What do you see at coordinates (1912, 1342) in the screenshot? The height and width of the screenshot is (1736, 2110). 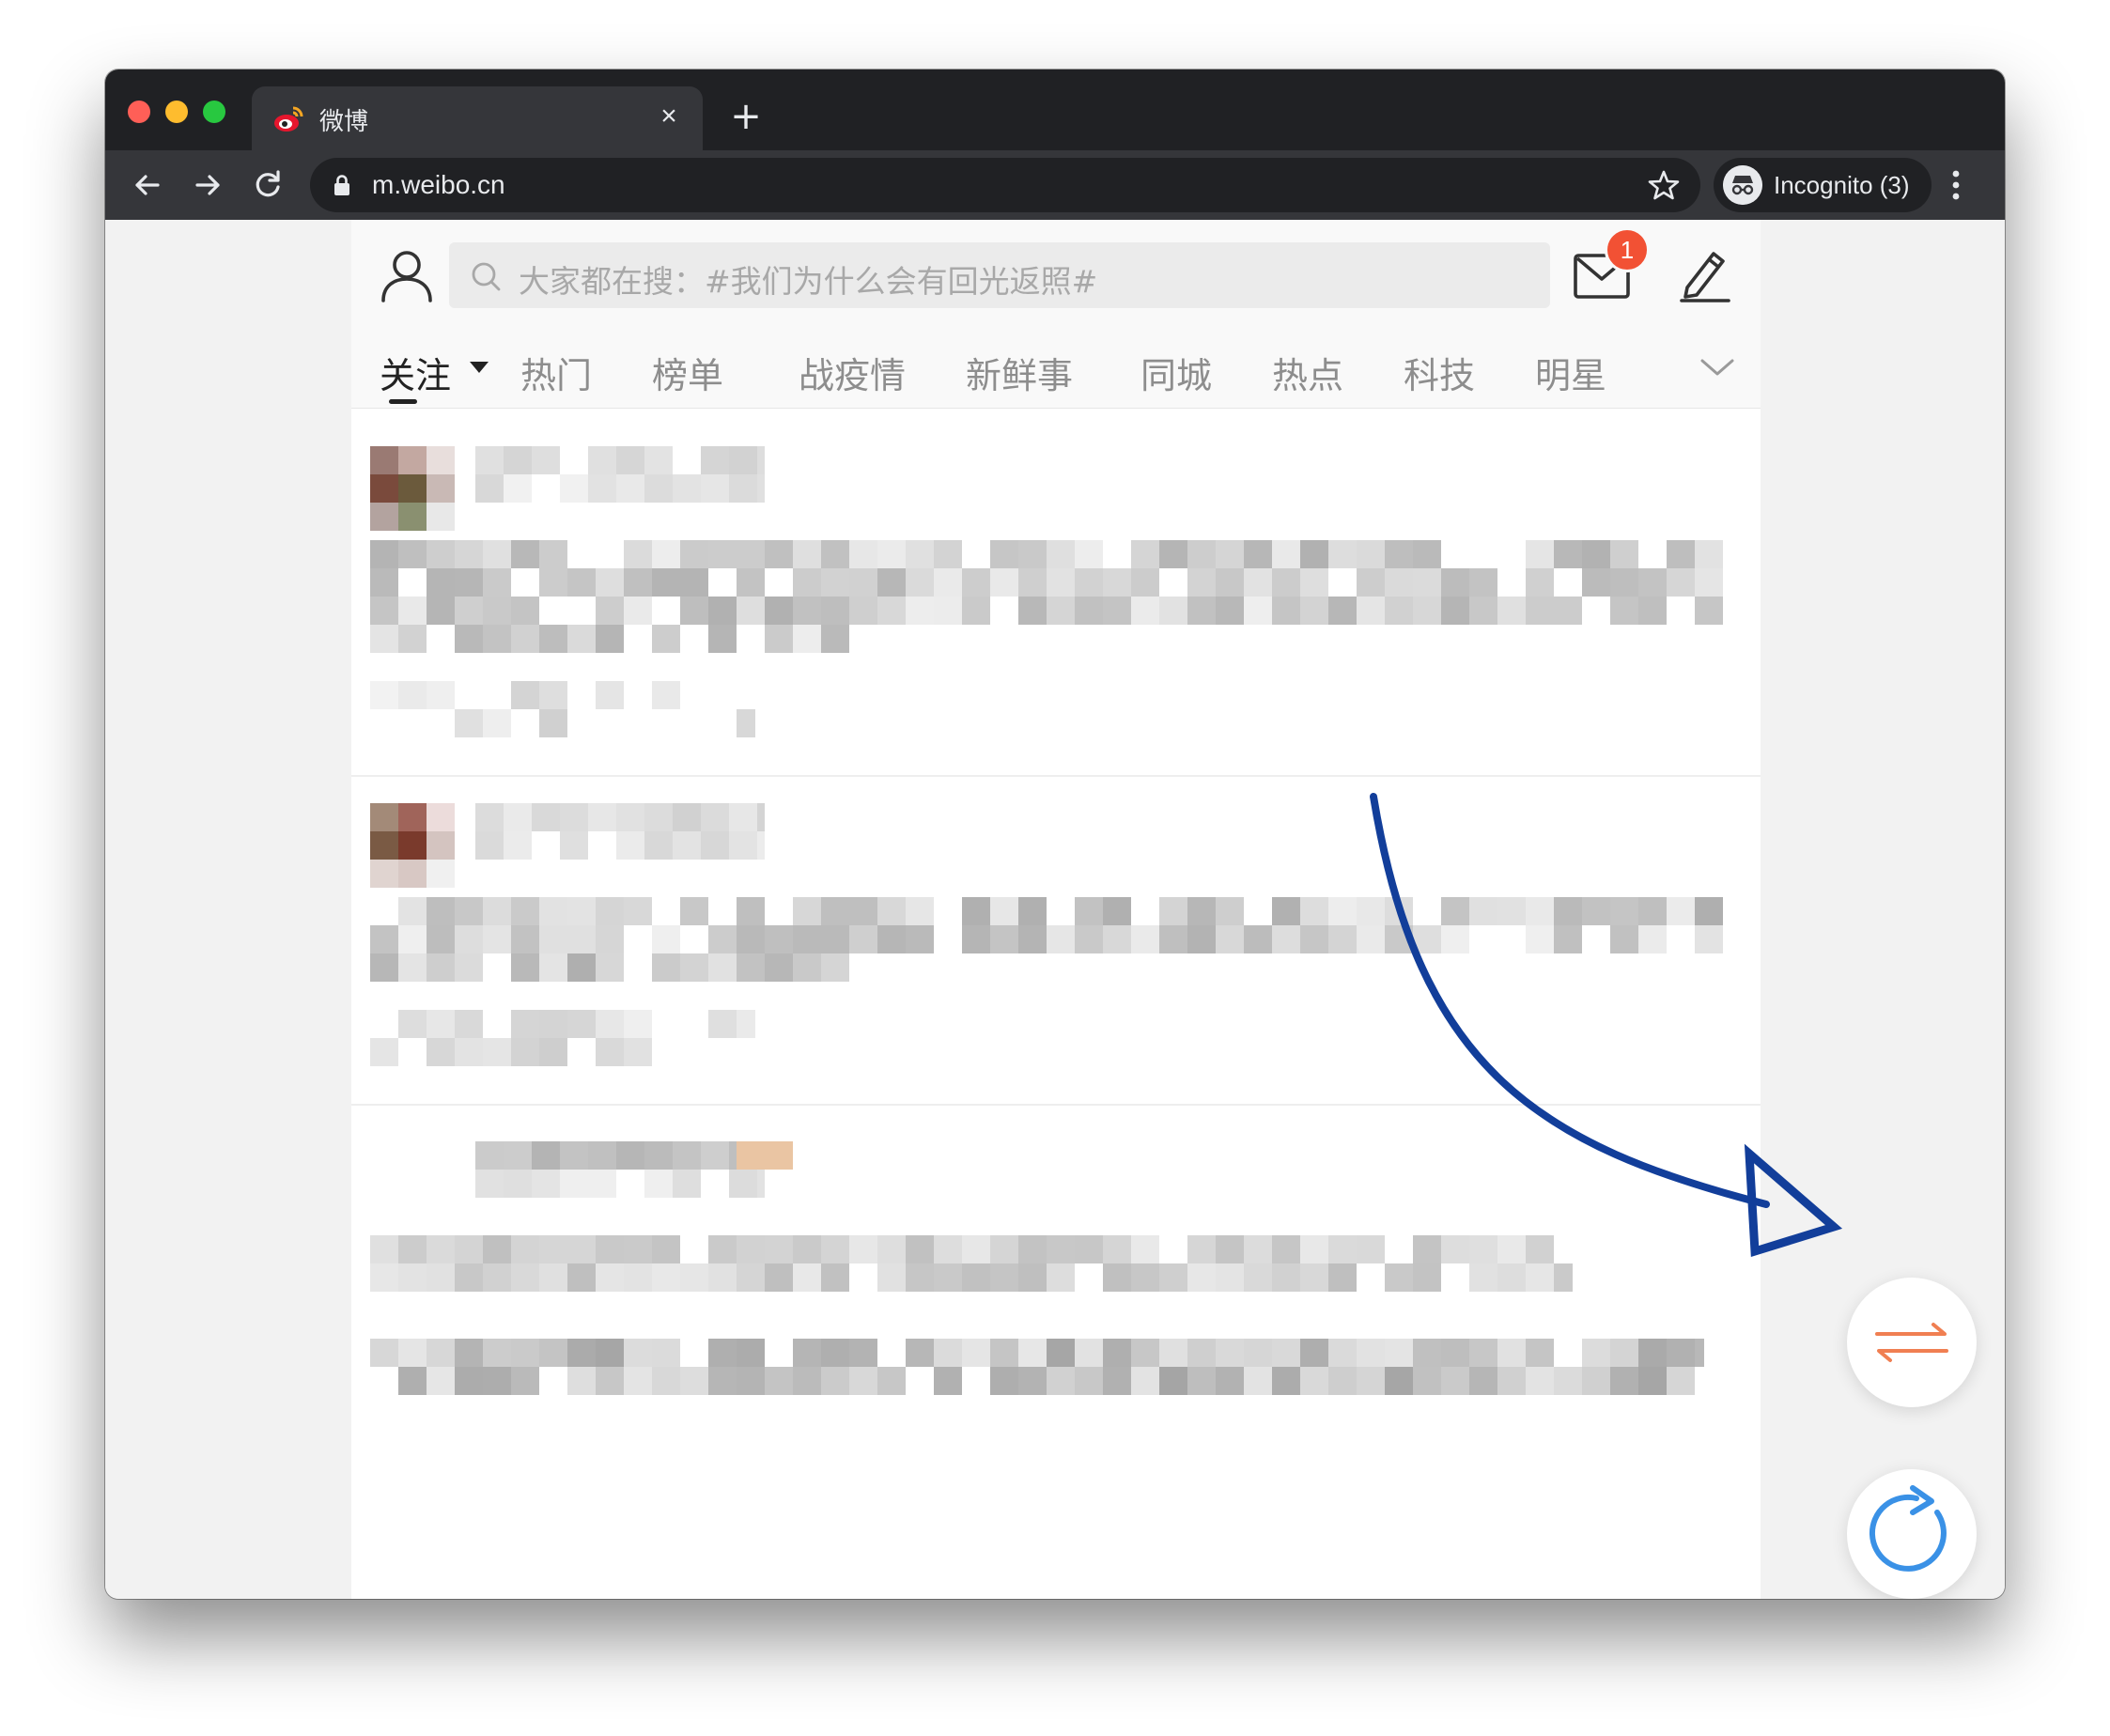 I see `switch-view-button` at bounding box center [1912, 1342].